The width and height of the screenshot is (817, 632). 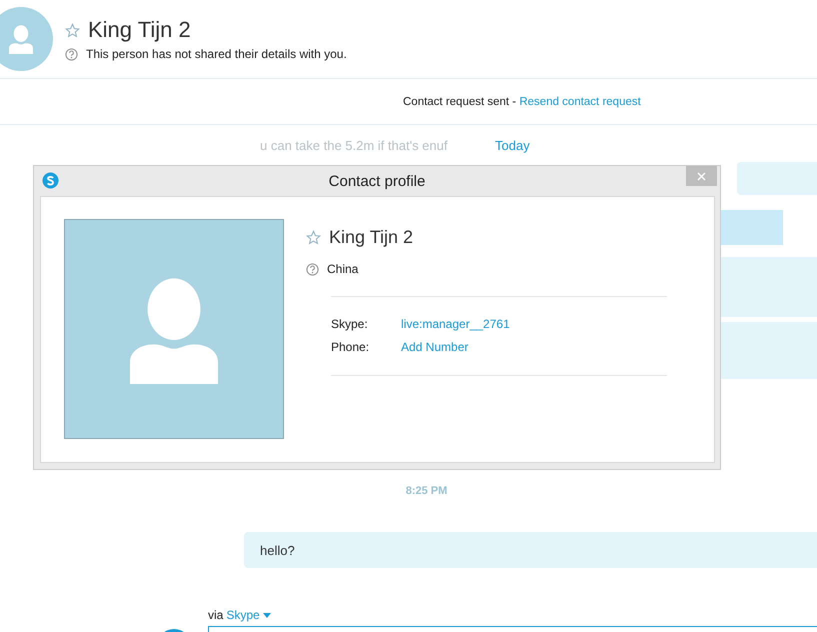 What do you see at coordinates (530, 550) in the screenshot?
I see `message-bubble: hello?` at bounding box center [530, 550].